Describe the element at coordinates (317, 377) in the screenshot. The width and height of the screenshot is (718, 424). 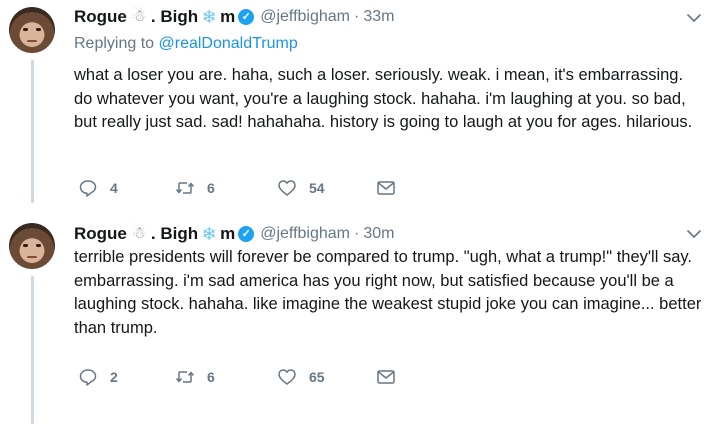
I see `like-count: 65` at that location.